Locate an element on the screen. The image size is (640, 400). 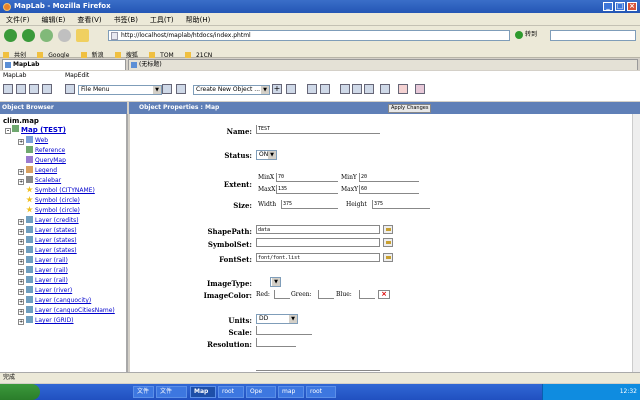
preview-icon is located at coordinates (167, 89).